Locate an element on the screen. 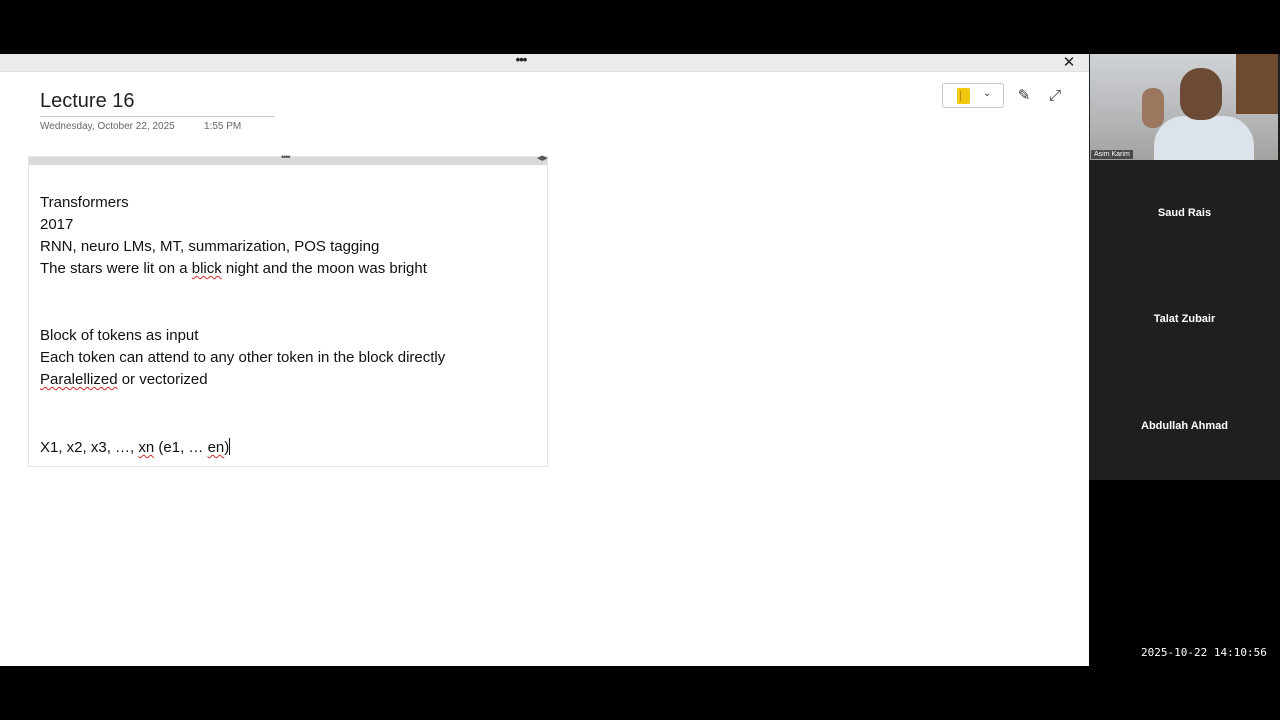  participant-name: Saud Rais is located at coordinates (1184, 213).